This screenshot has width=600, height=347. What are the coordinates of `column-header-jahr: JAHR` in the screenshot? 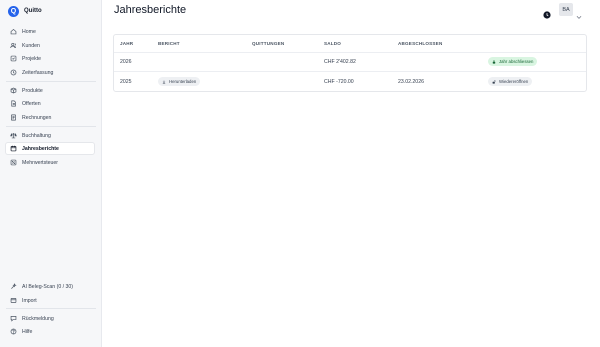 It's located at (127, 43).